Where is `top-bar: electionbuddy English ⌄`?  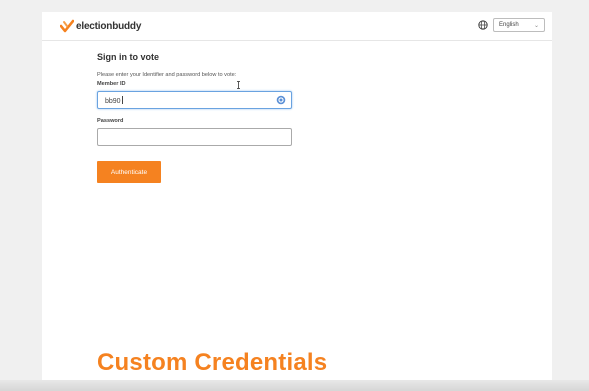
top-bar: electionbuddy English ⌄ is located at coordinates (297, 26).